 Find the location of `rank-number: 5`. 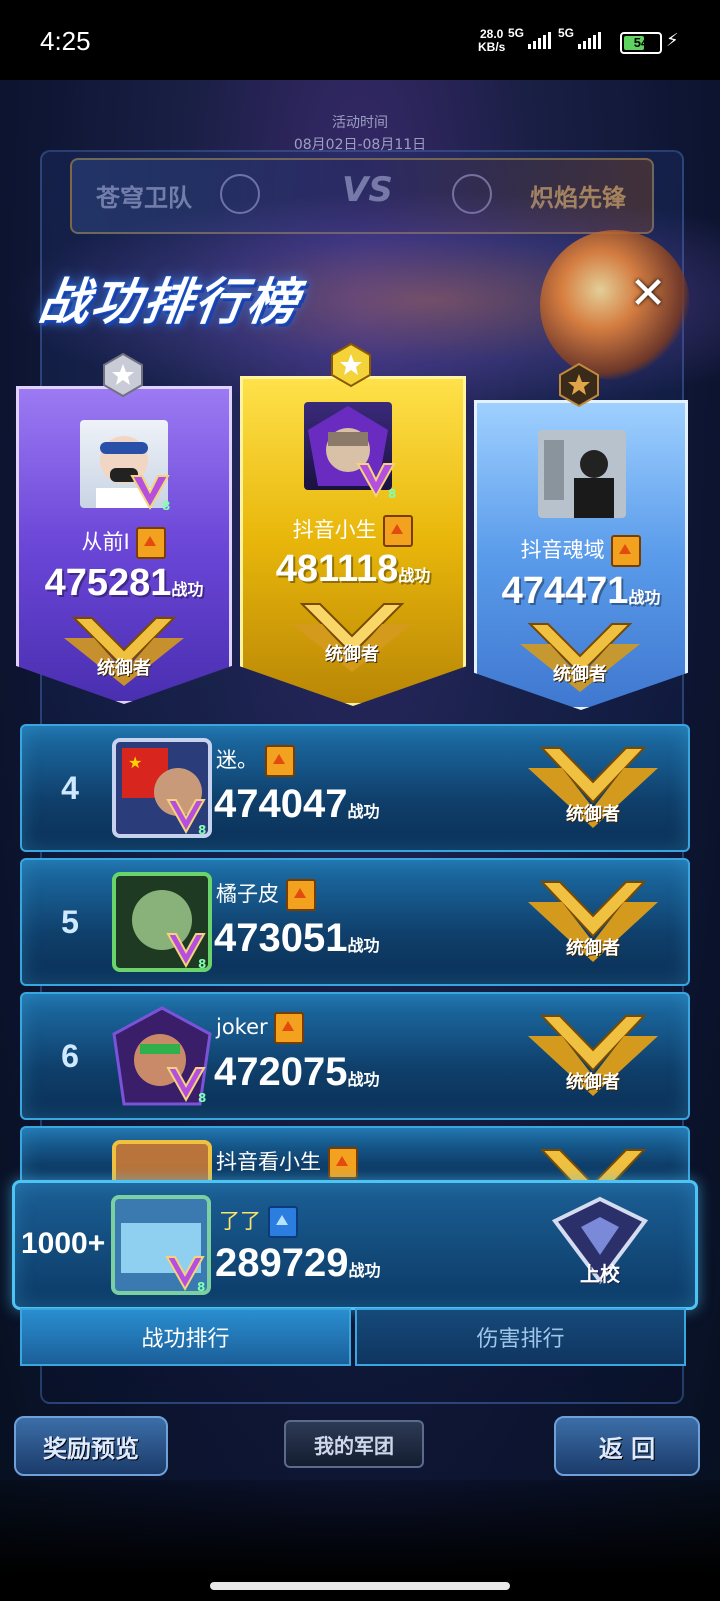

rank-number: 5 is located at coordinates (70, 922).